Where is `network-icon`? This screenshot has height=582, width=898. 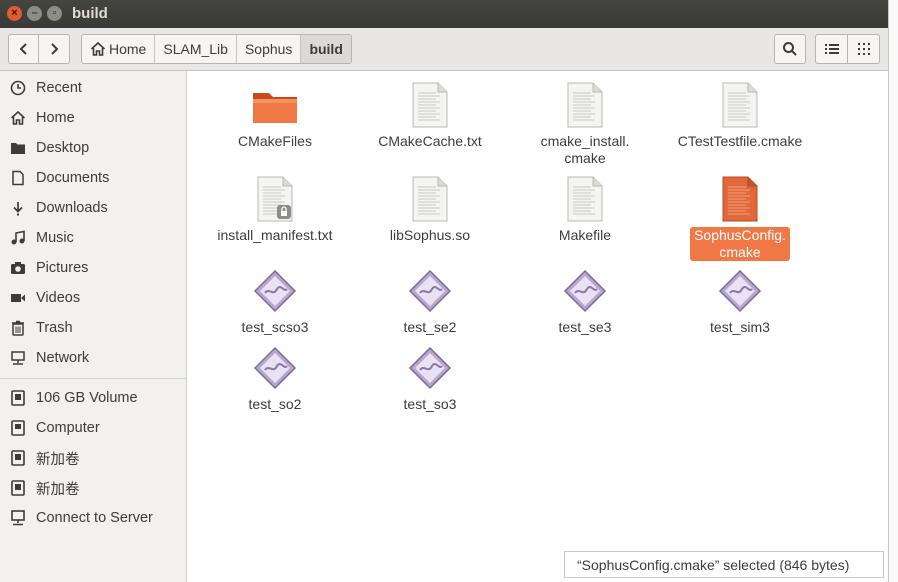 network-icon is located at coordinates (18, 358).